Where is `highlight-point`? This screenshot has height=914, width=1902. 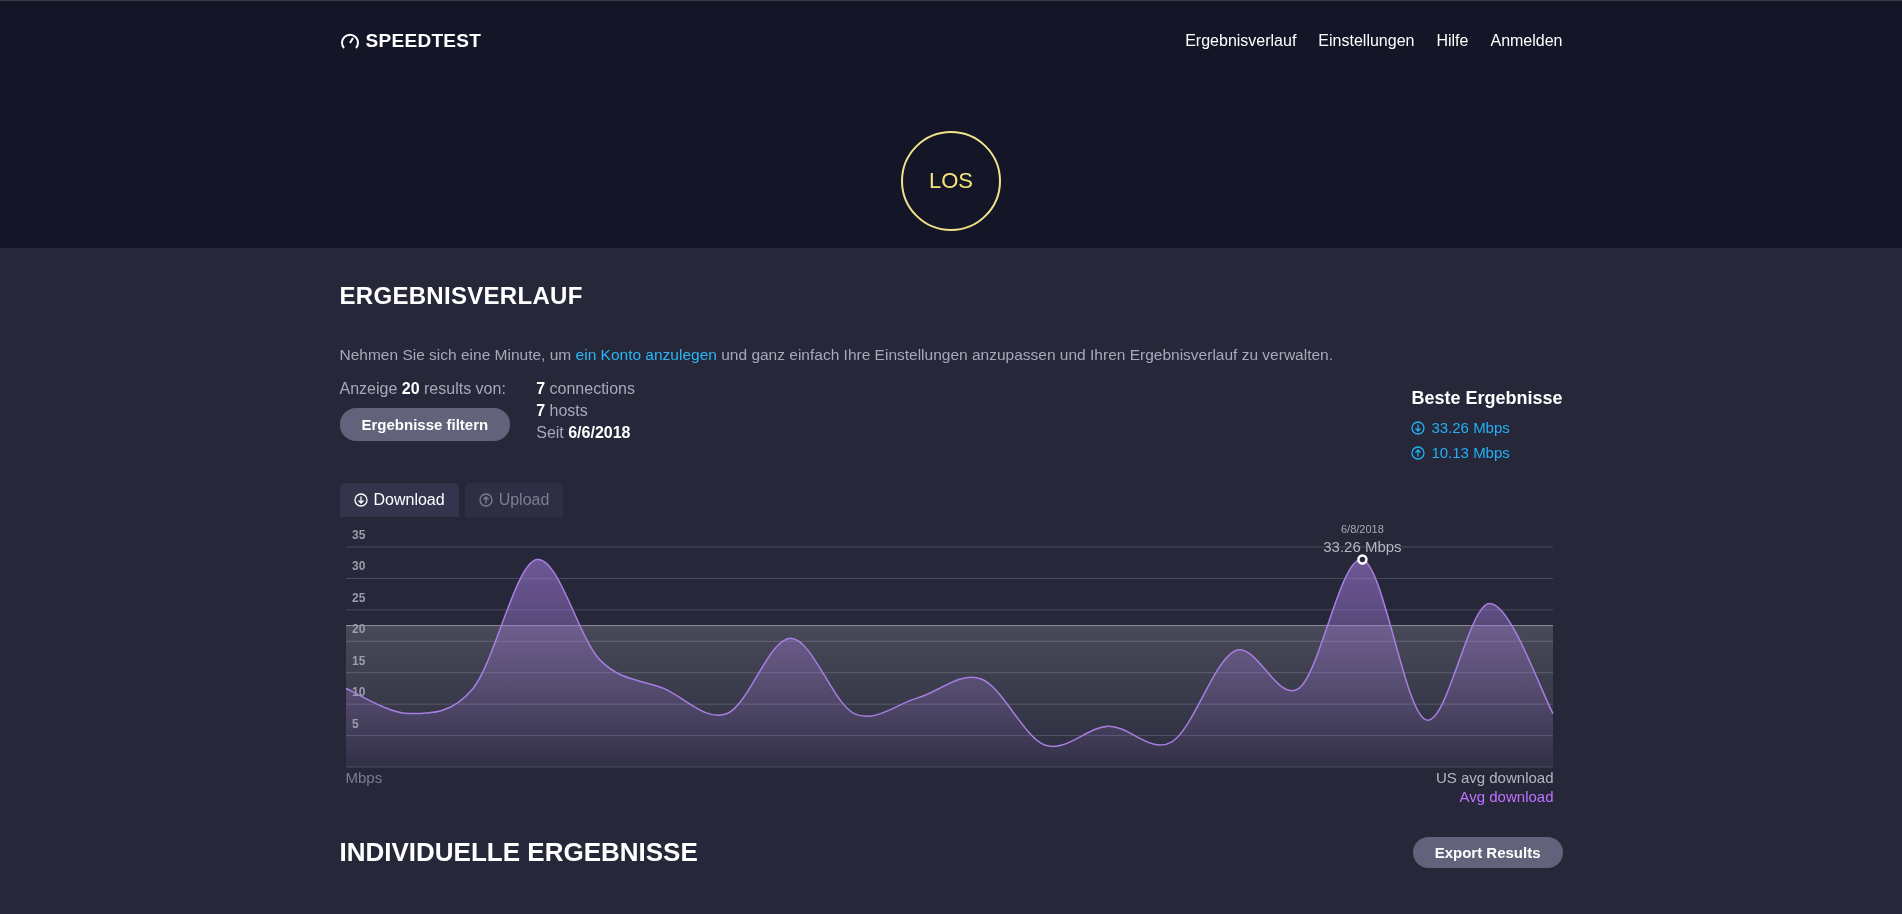 highlight-point is located at coordinates (1362, 559).